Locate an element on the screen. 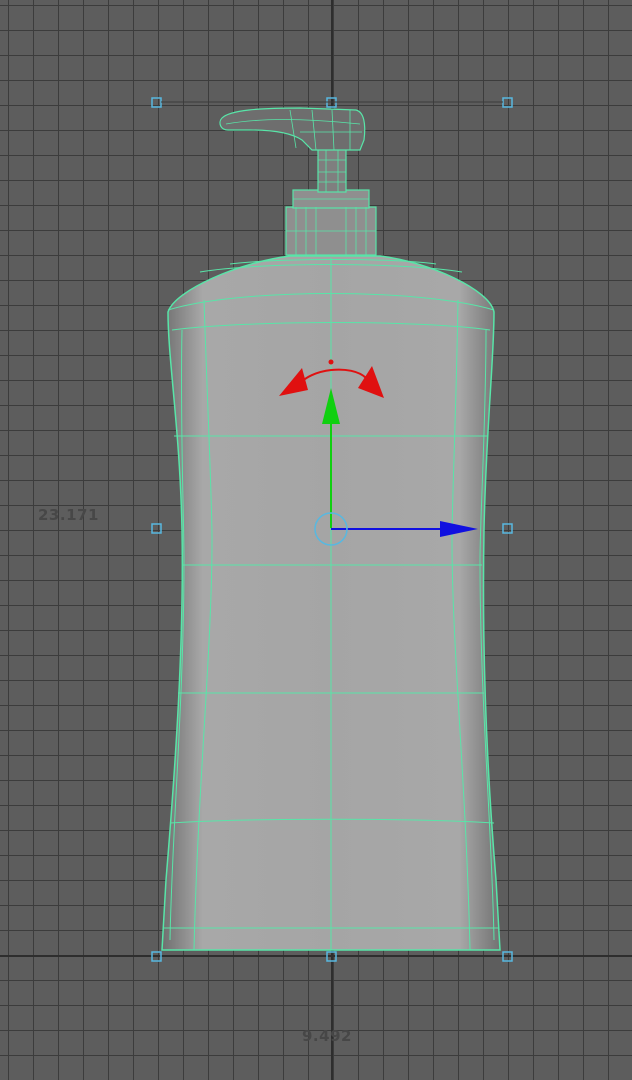 The width and height of the screenshot is (632, 1080). width-dimension-label: 9.492 is located at coordinates (327, 1036).